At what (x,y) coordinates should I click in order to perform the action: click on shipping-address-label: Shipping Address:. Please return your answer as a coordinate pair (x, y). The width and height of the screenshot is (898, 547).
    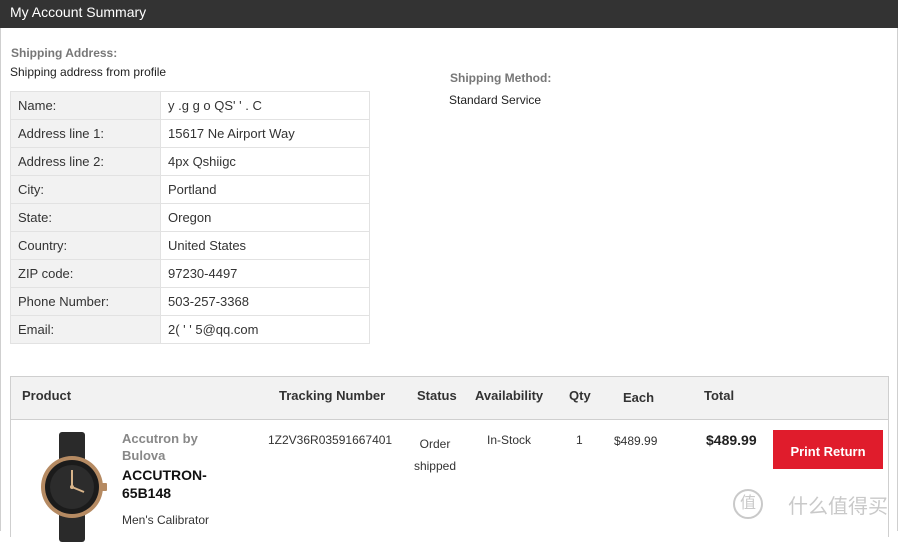
    Looking at the image, I should click on (64, 53).